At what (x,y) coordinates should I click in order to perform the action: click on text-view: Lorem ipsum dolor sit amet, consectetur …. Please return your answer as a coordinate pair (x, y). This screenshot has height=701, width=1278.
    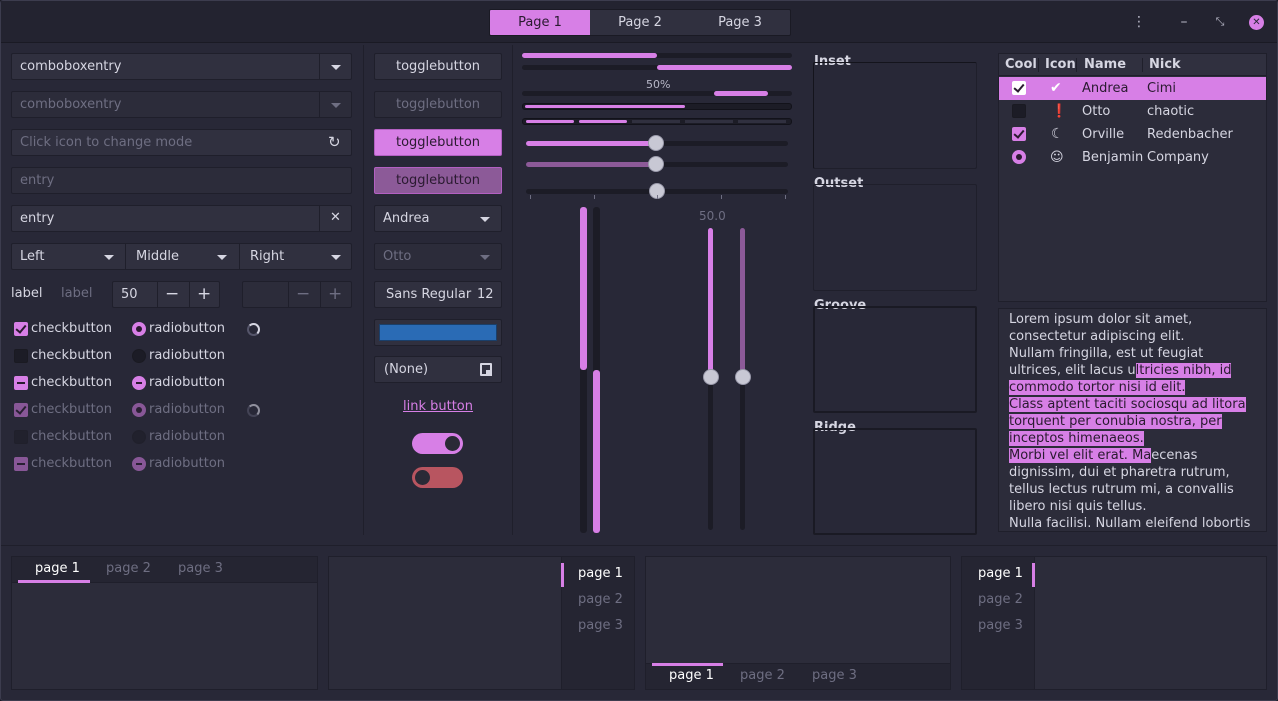
    Looking at the image, I should click on (1132, 420).